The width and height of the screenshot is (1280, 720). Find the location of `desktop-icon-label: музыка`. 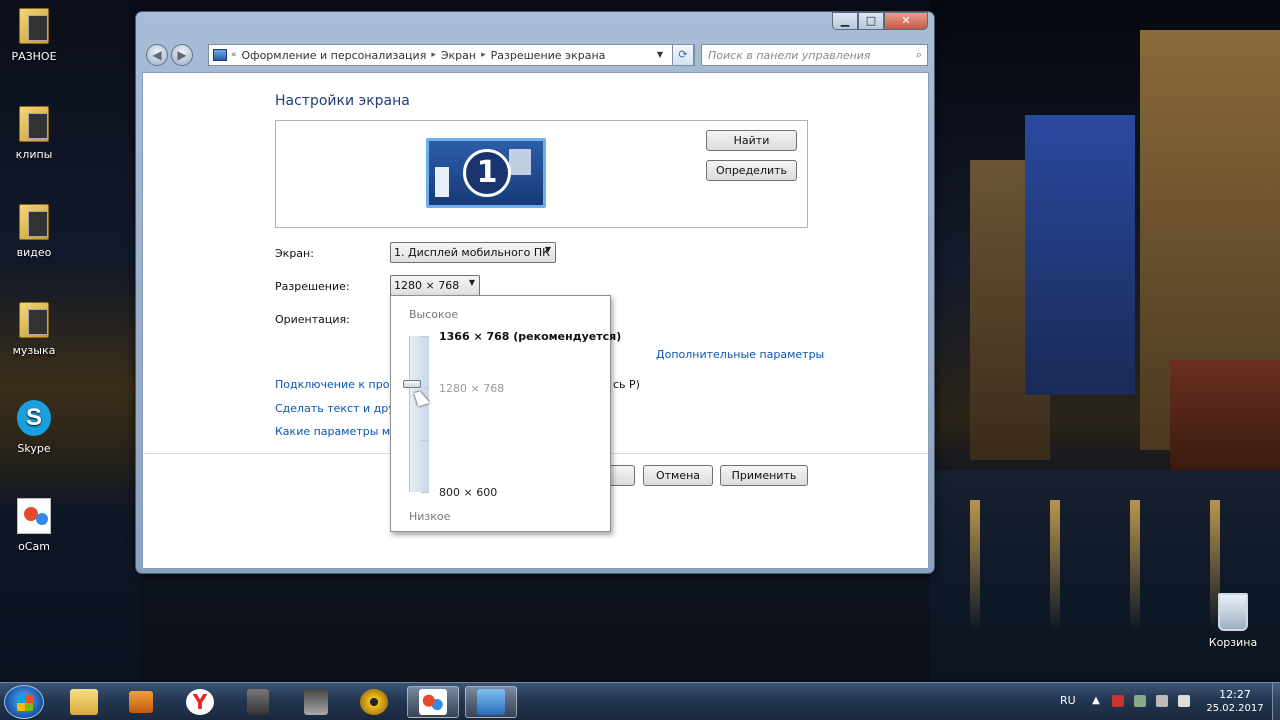

desktop-icon-label: музыка is located at coordinates (34, 350).